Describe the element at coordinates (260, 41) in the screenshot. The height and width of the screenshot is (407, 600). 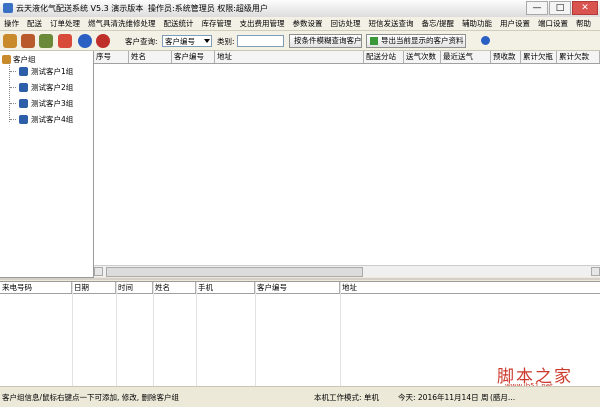
I see `category-input` at that location.